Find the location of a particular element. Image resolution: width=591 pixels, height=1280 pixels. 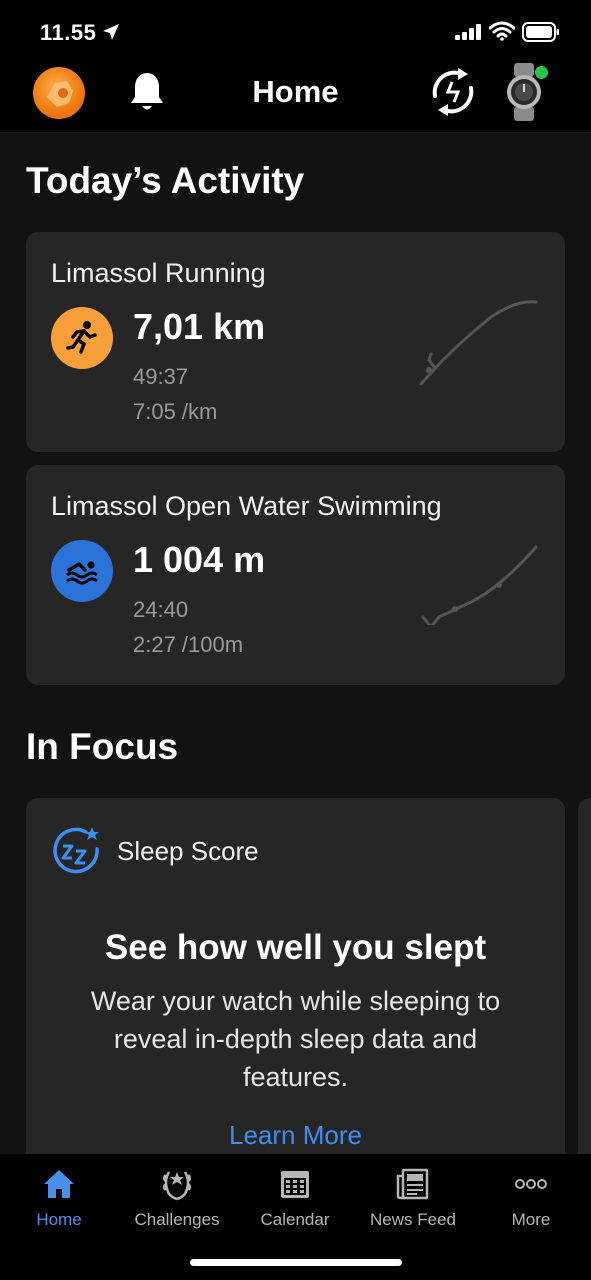

activity-distance: 1 004 m is located at coordinates (199, 559).